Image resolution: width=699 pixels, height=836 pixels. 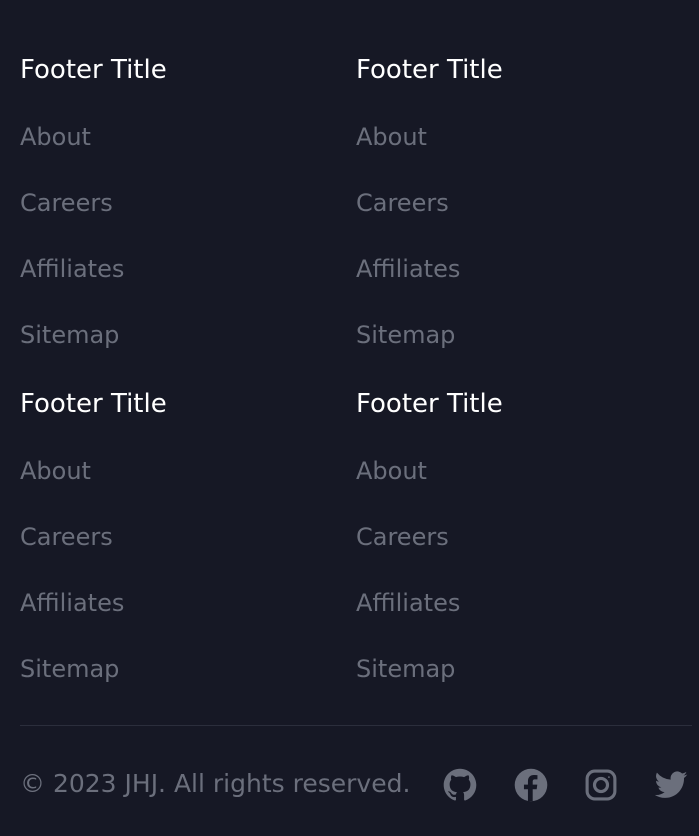 I want to click on github-icon, so click(x=460, y=785).